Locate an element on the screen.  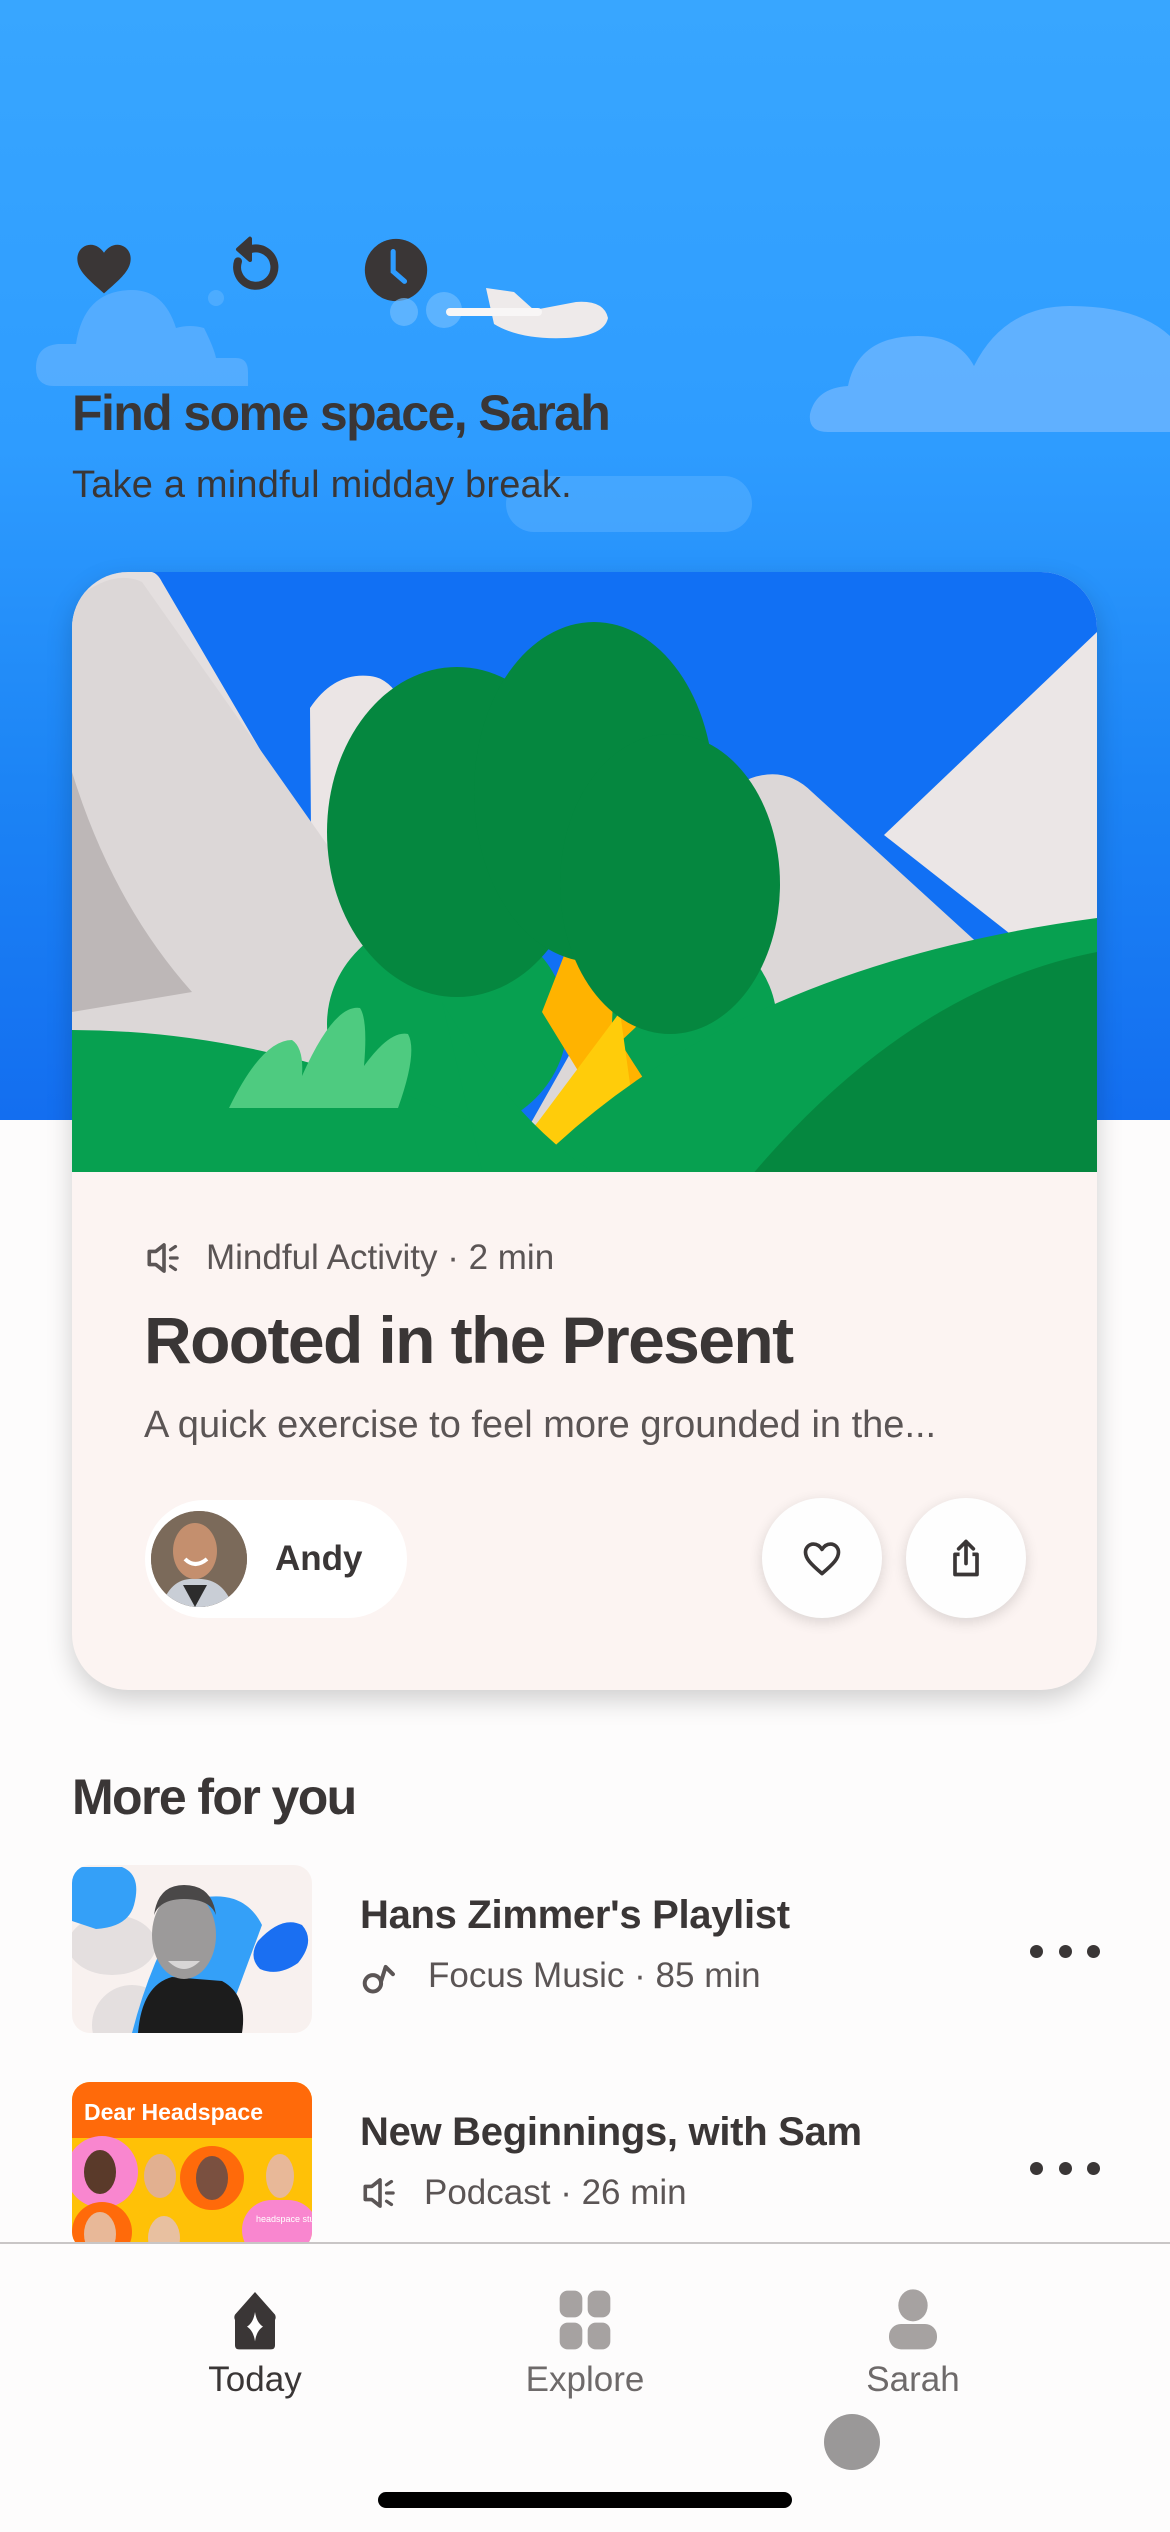
tab-explore: Explore is located at coordinates (585, 2329).